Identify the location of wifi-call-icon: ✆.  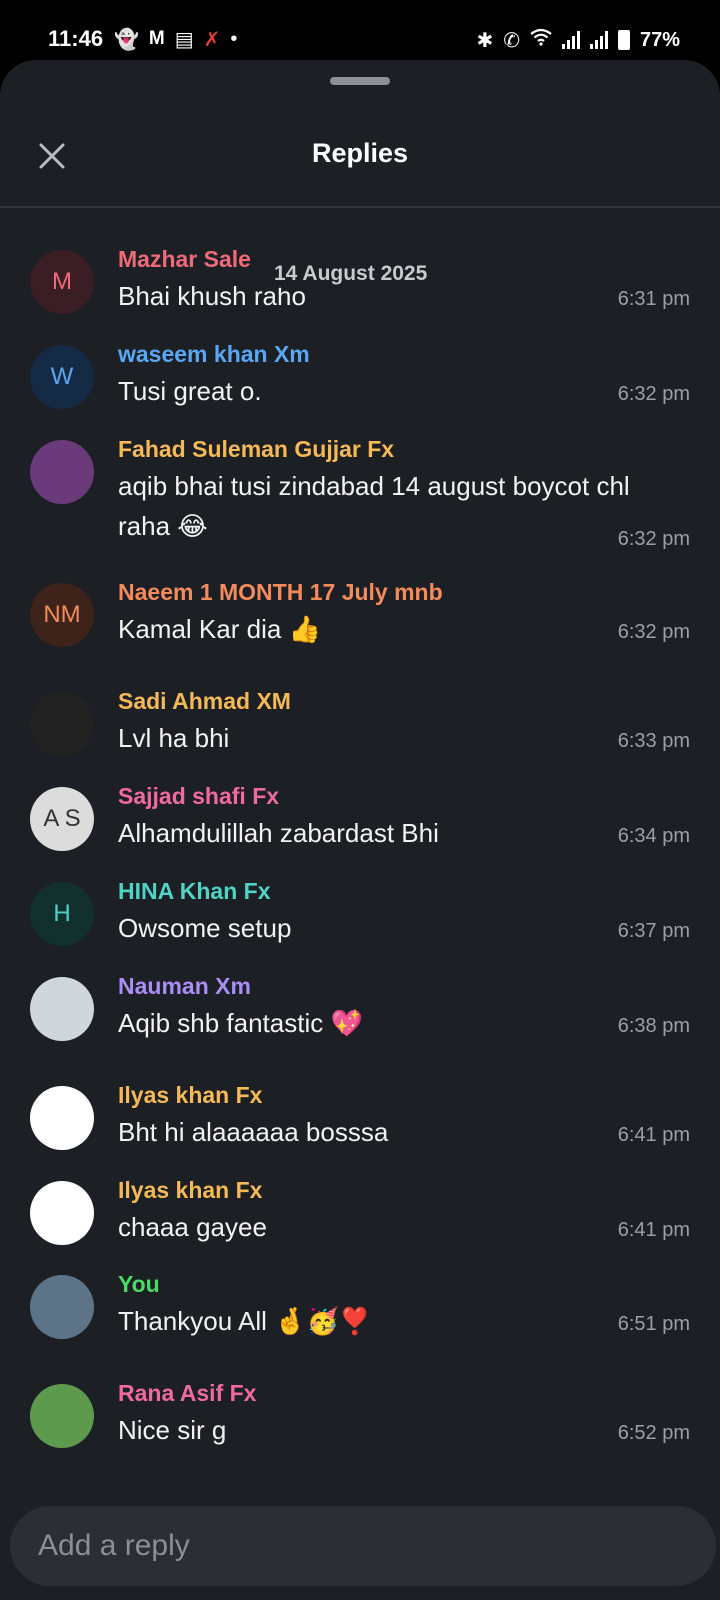
(511, 40).